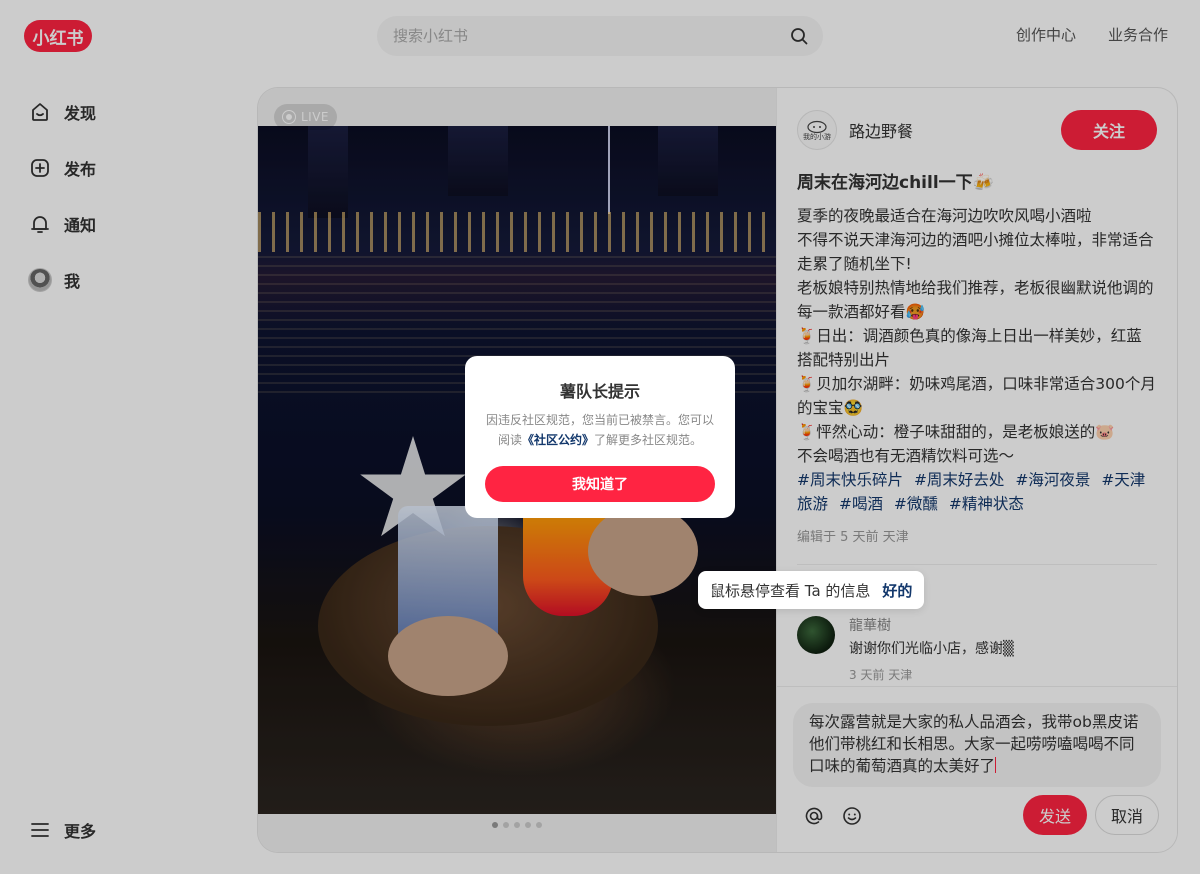  Describe the element at coordinates (600, 484) in the screenshot. I see `acknowledge-button: 我知道了` at that location.